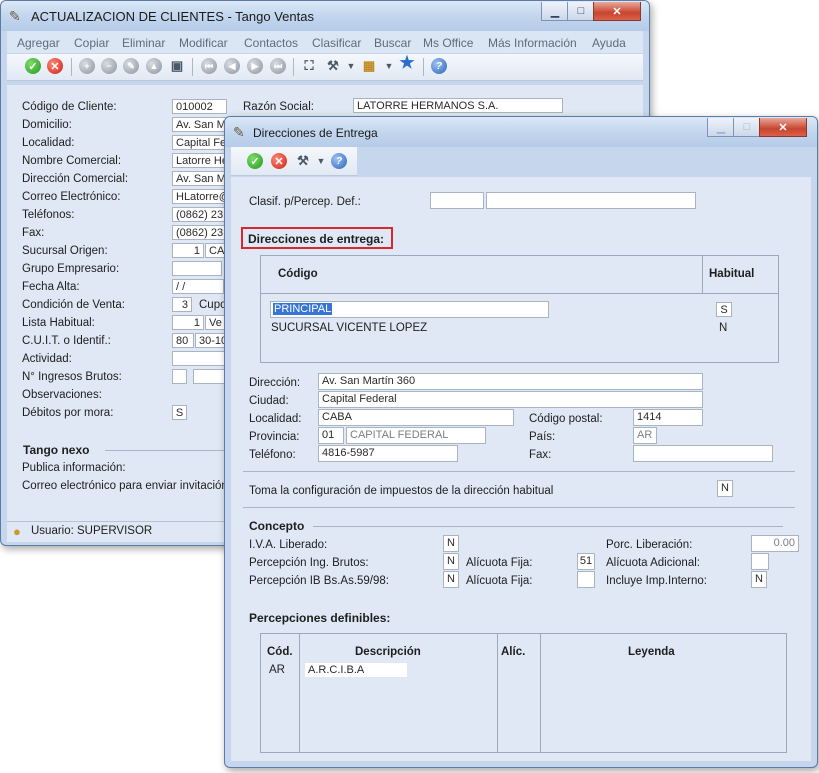 This screenshot has height=773, width=819. I want to click on accept-icon: ✓, so click(33, 66).